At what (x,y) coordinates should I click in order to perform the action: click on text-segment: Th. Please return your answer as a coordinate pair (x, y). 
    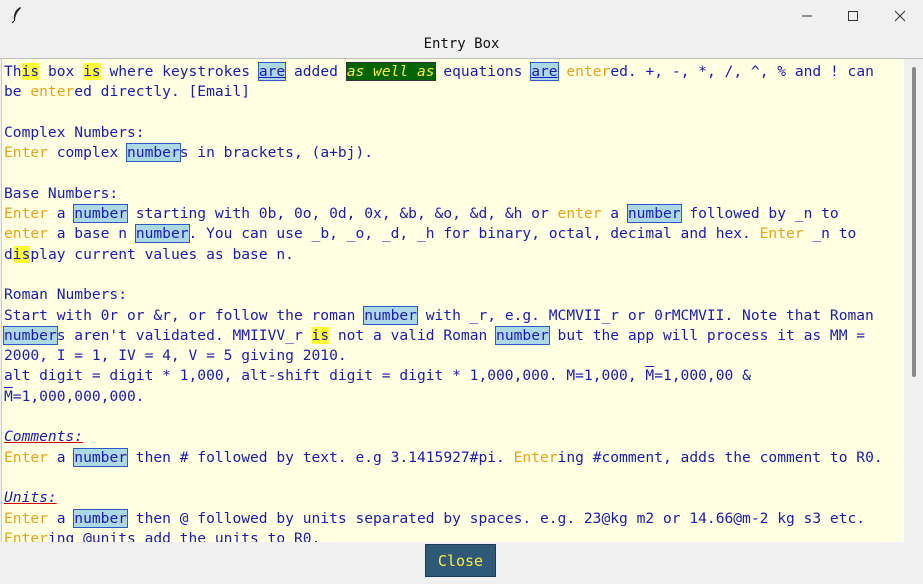
    Looking at the image, I should click on (13, 71).